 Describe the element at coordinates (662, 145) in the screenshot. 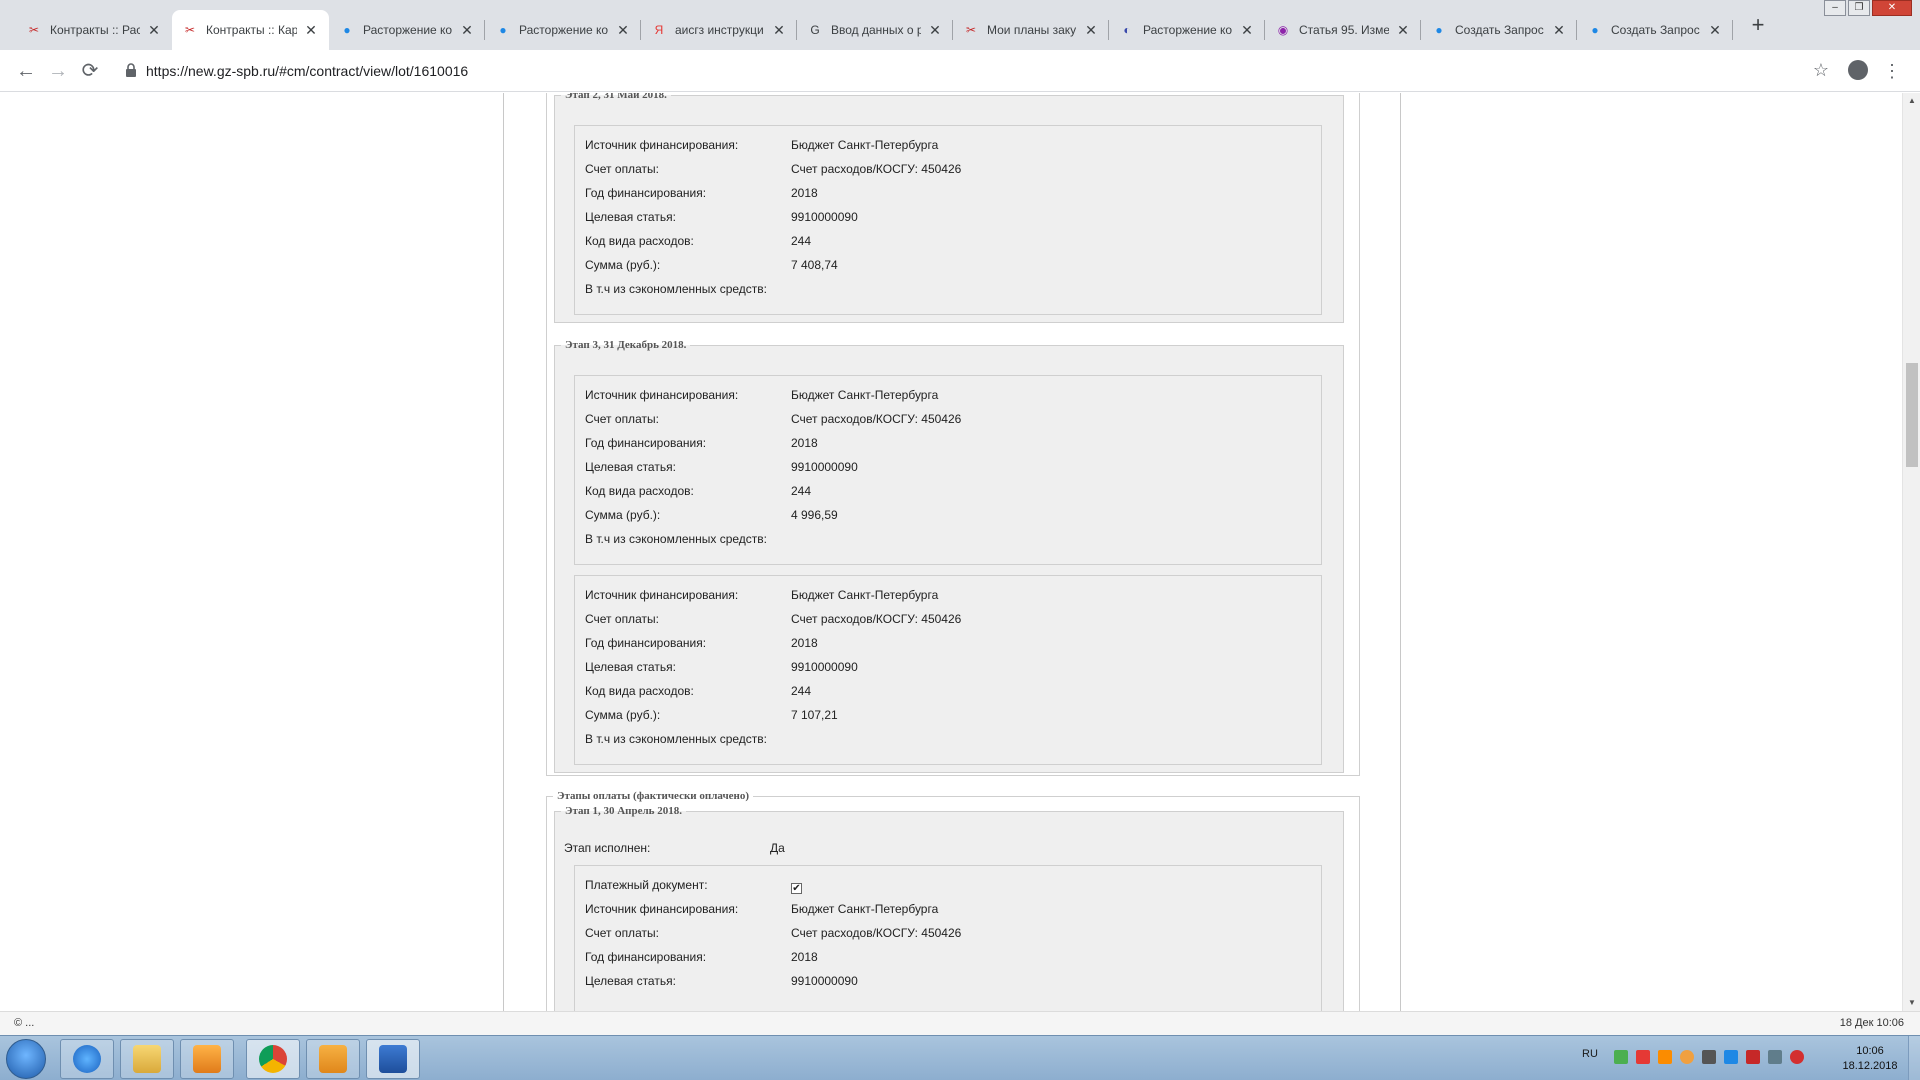

I see `source-label: Источник финансирования:` at that location.